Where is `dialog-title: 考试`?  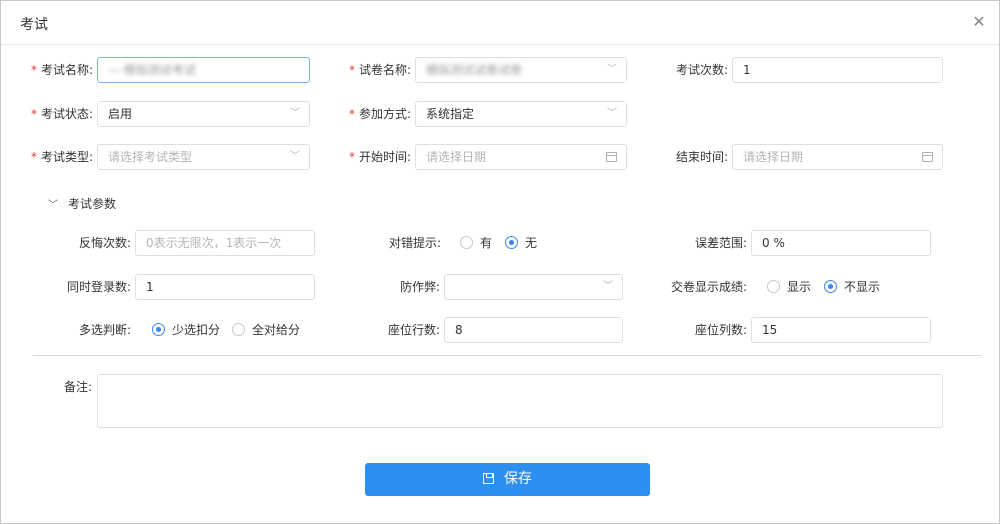 dialog-title: 考试 is located at coordinates (34, 25).